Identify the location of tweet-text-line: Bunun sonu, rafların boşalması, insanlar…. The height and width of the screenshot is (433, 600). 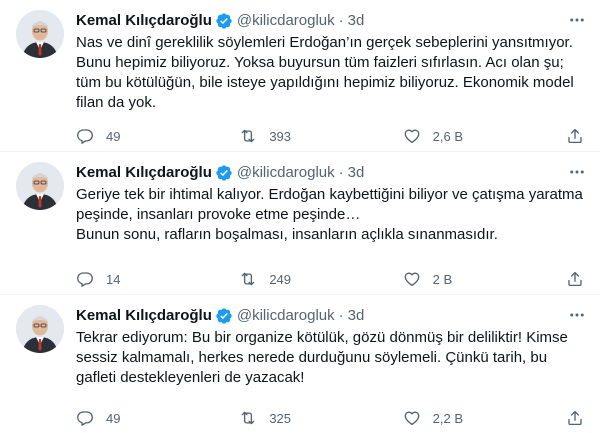
(287, 234).